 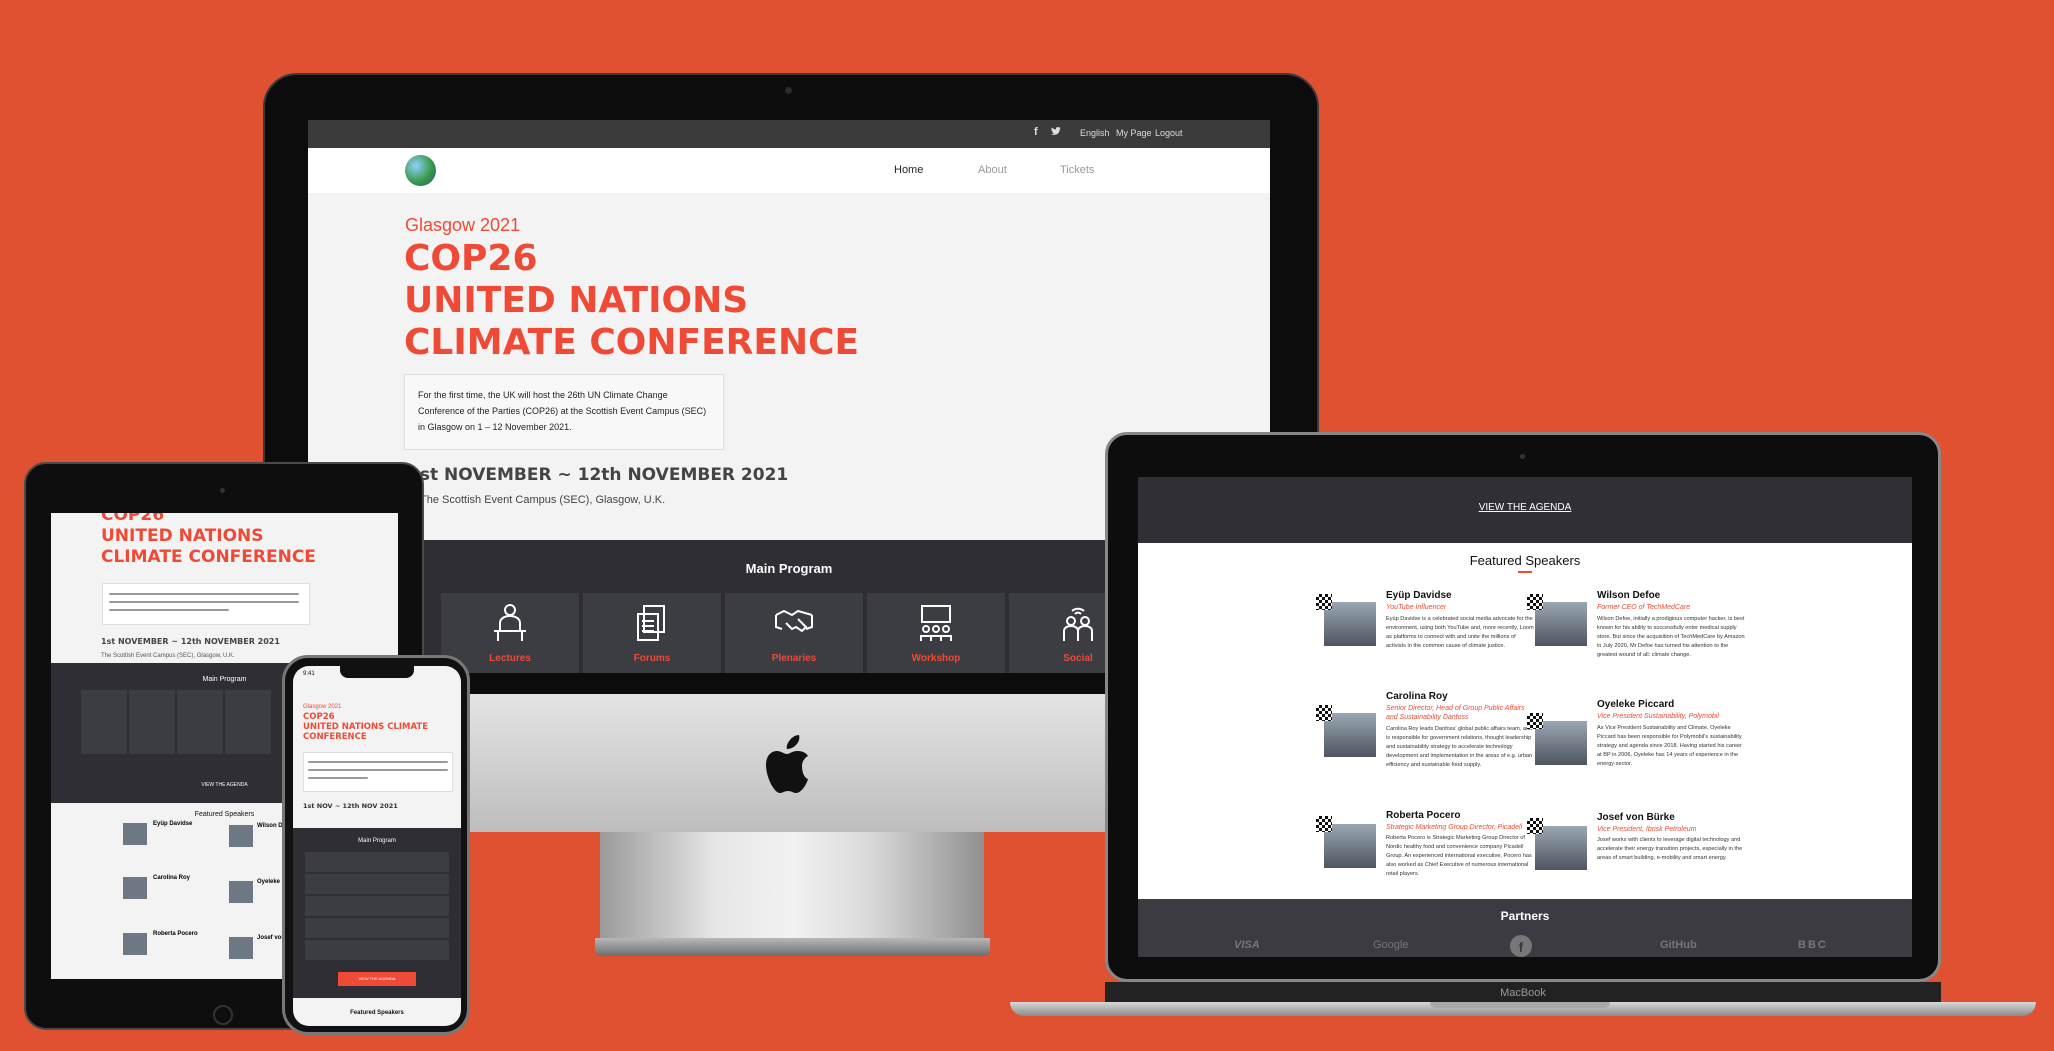 What do you see at coordinates (908, 170) in the screenshot?
I see `nav-home: Home` at bounding box center [908, 170].